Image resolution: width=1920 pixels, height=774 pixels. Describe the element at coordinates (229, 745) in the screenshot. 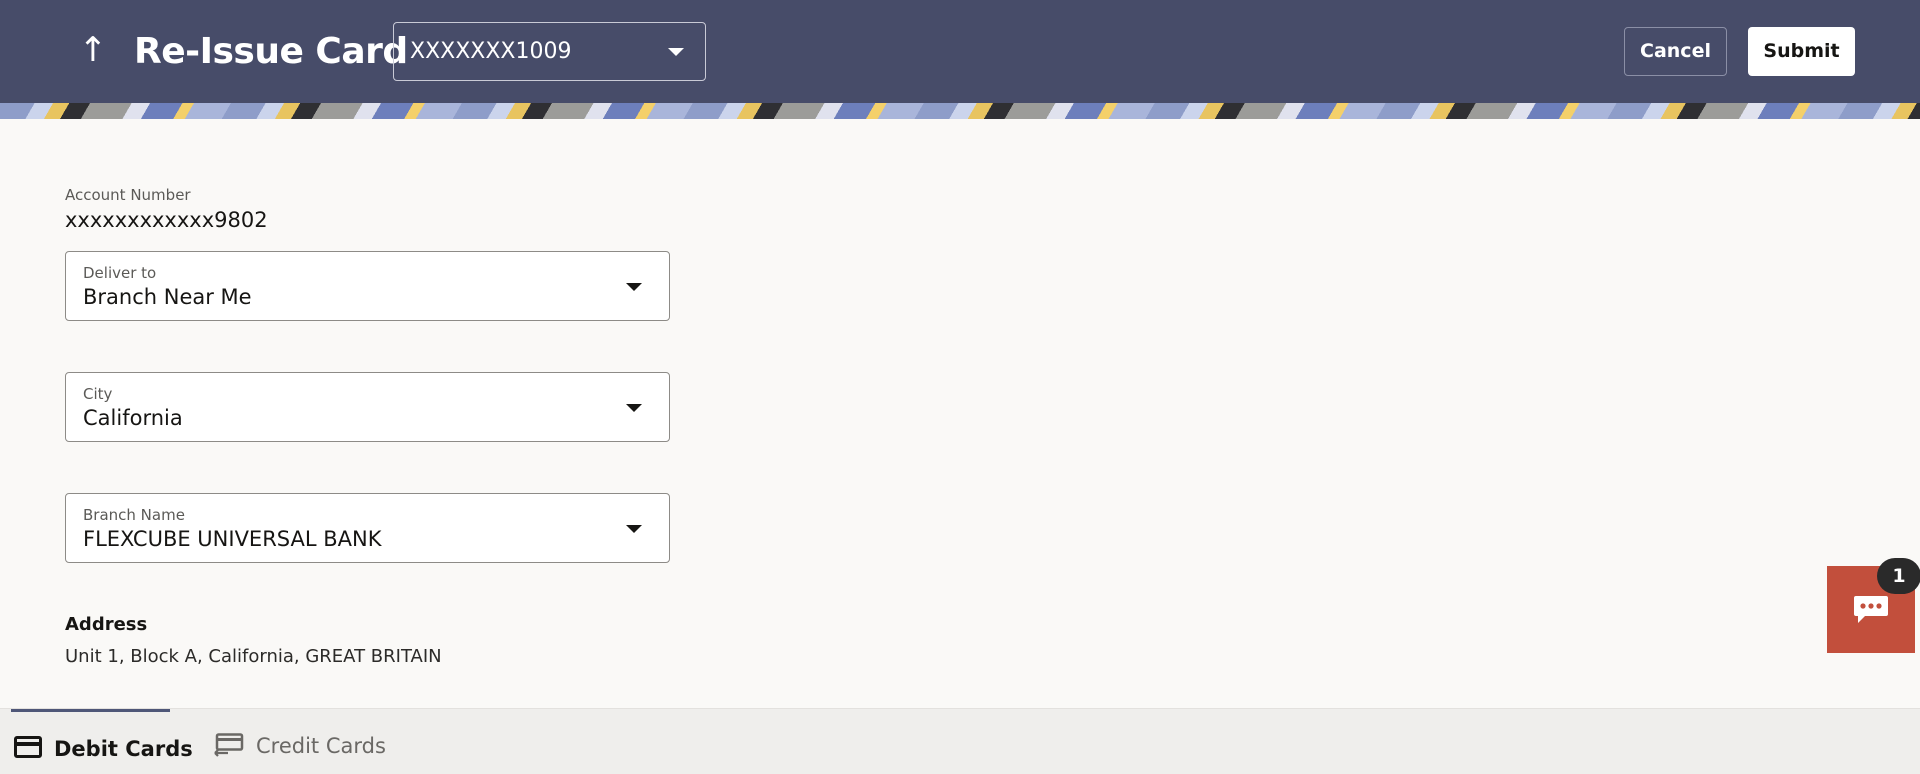

I see `card-transfer-icon` at that location.